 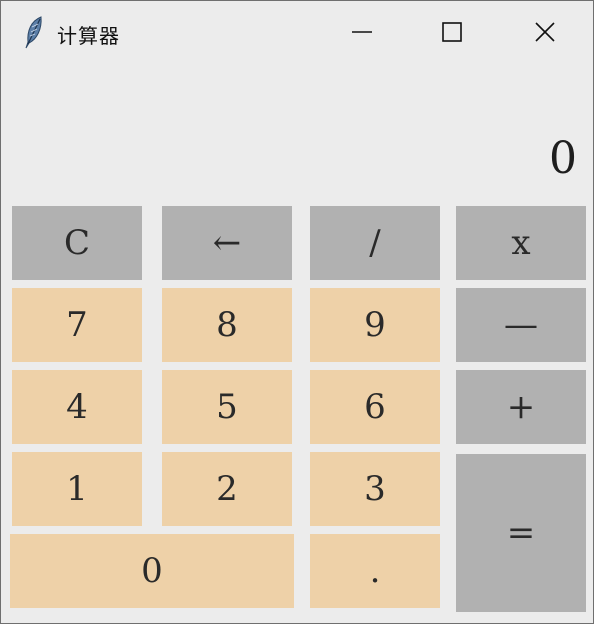 I want to click on digit-5-button: 5, so click(x=227, y=407).